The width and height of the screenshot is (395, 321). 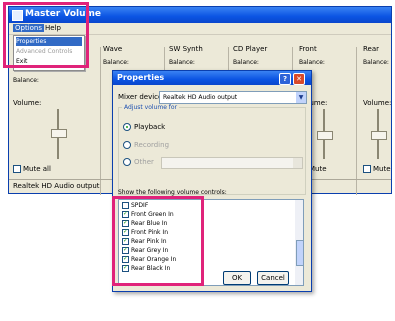 What do you see at coordinates (144, 162) in the screenshot?
I see `radio-other-label: Other` at bounding box center [144, 162].